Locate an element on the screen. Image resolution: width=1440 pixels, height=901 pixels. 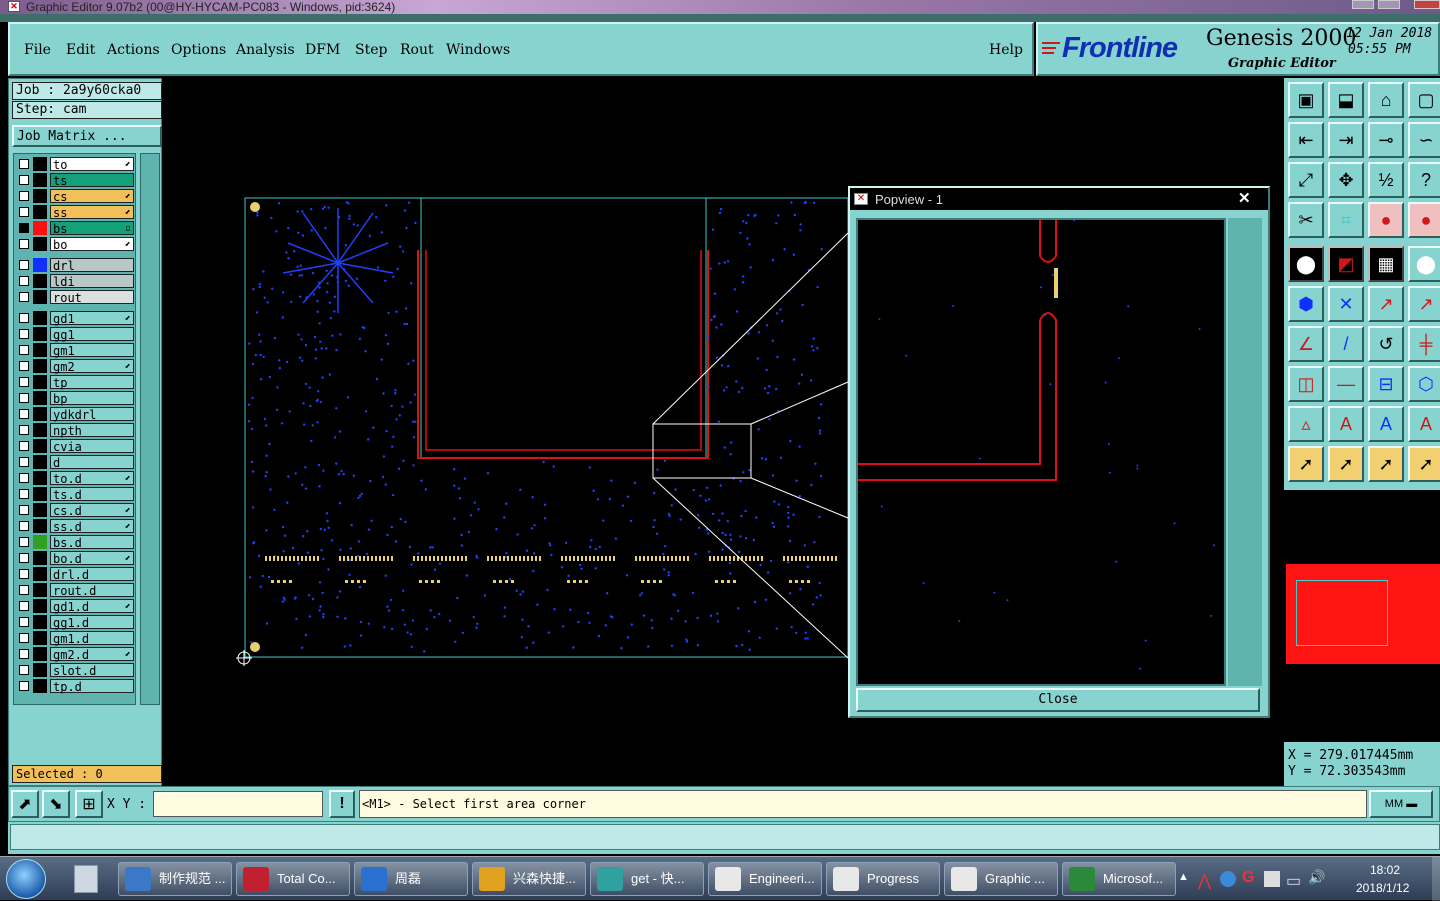
tool-button-icon: ⊸ is located at coordinates (1386, 140).